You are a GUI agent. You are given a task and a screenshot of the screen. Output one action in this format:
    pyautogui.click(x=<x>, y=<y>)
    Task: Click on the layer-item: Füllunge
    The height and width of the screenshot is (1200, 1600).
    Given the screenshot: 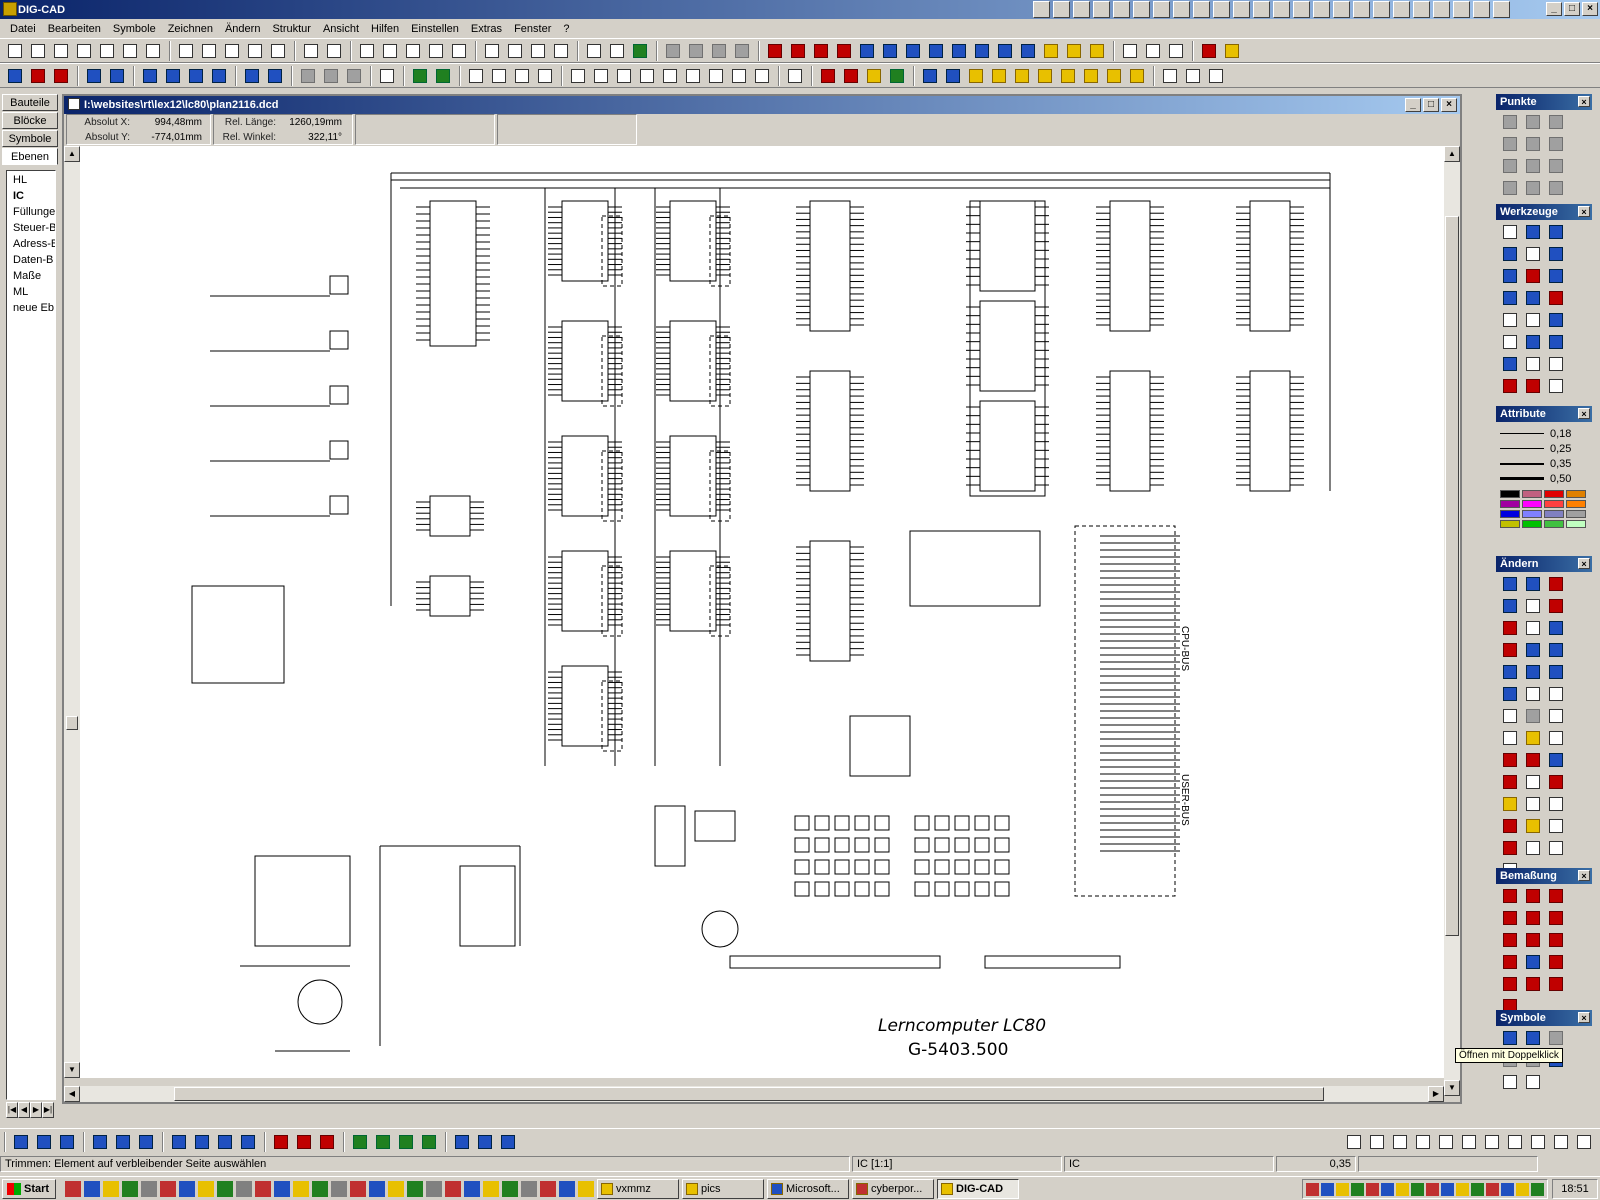 What is the action you would take?
    pyautogui.click(x=34, y=213)
    